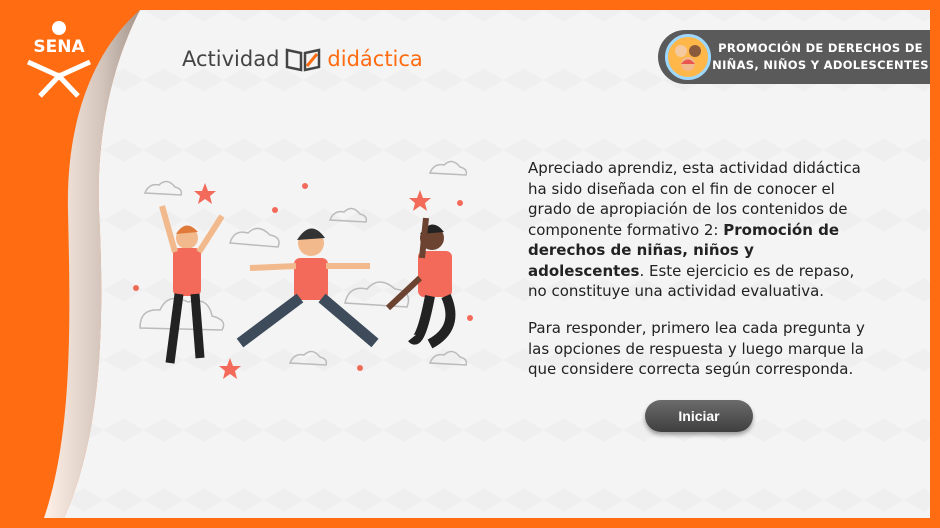 The height and width of the screenshot is (528, 940). I want to click on sena-logo-text: SENA, so click(59, 47).